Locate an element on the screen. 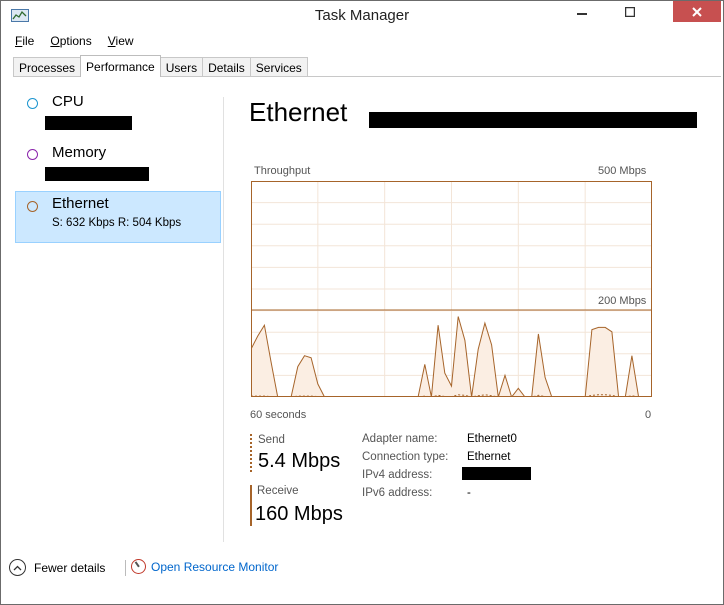 This screenshot has height=605, width=724. menu-bar: File Options View is located at coordinates (74, 42).